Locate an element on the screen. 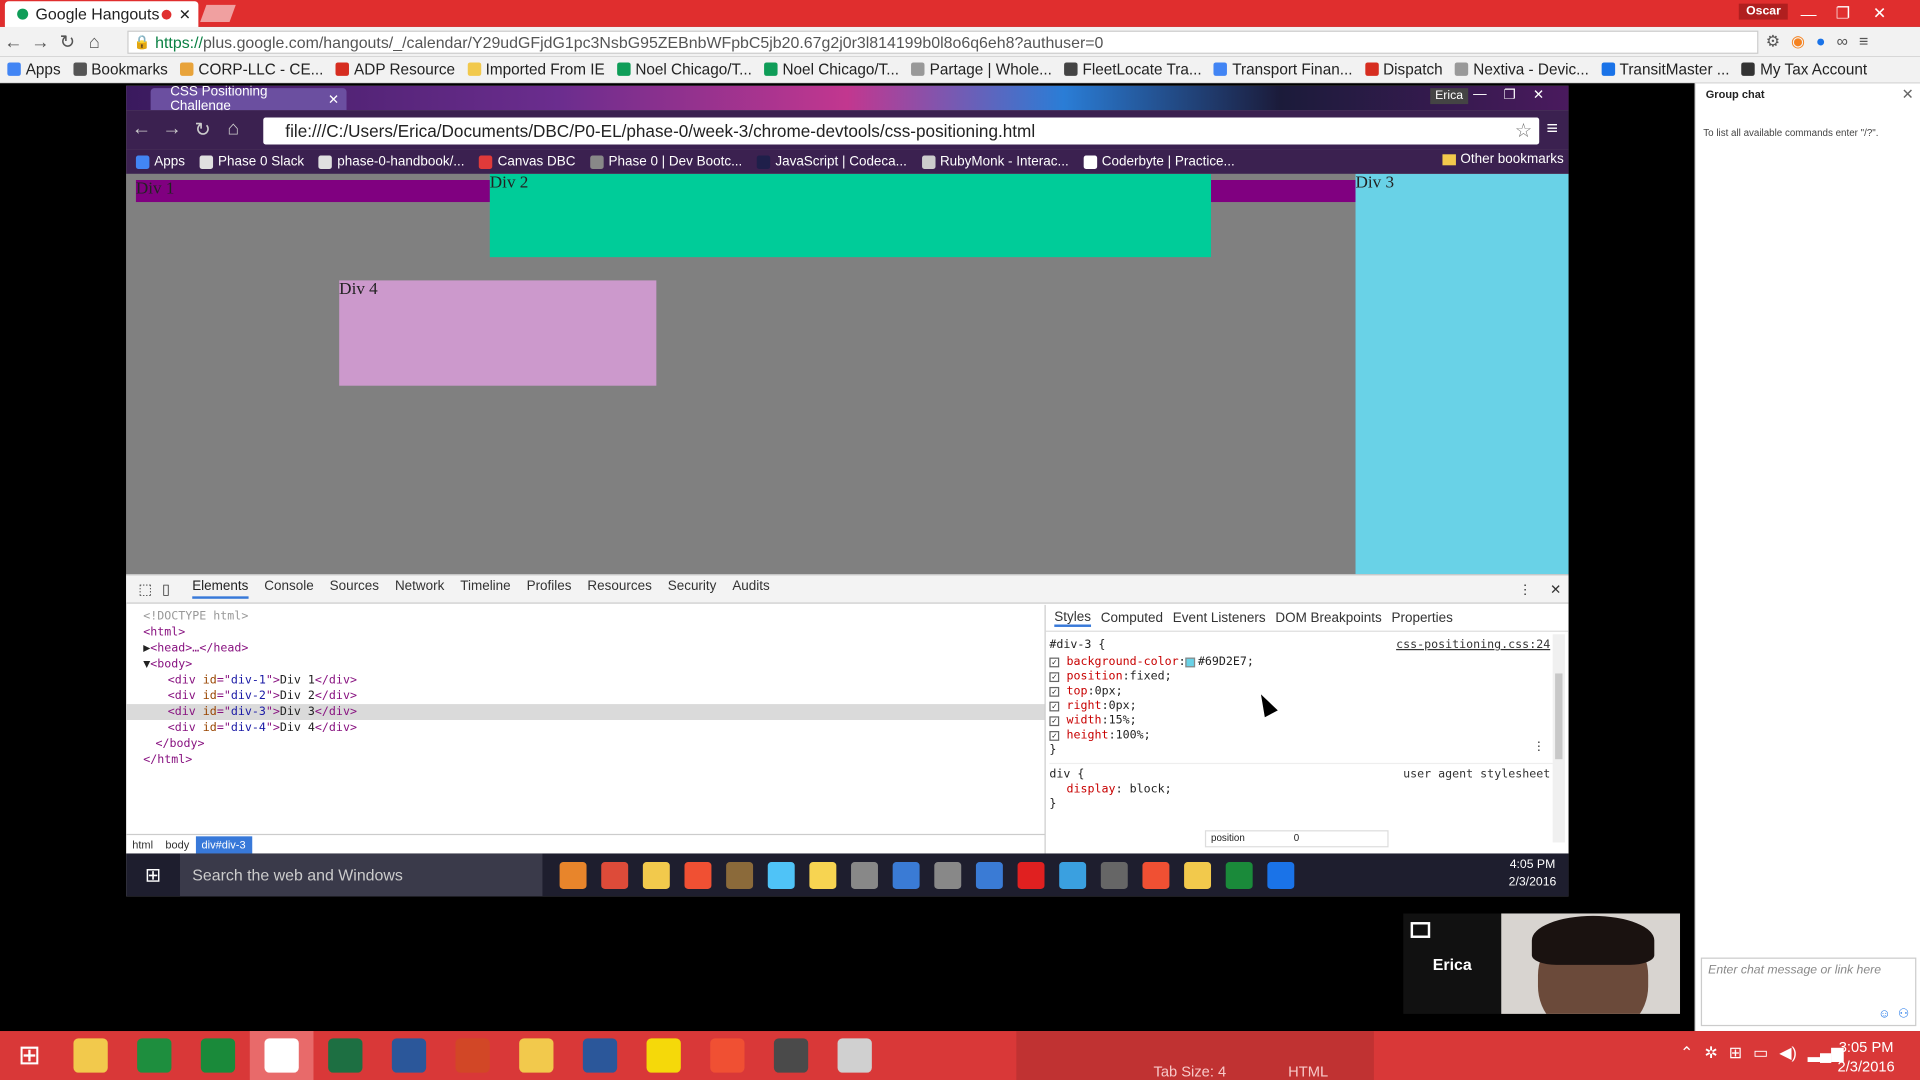  windows-icon: ⊞ is located at coordinates (1735, 1053).